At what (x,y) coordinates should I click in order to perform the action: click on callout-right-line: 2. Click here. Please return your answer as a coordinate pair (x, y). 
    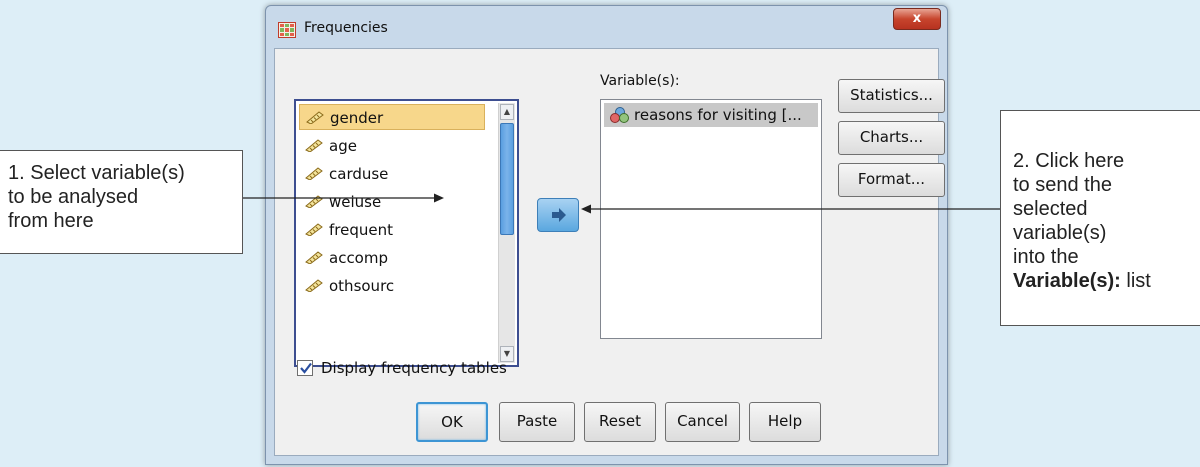
    Looking at the image, I should click on (1069, 161).